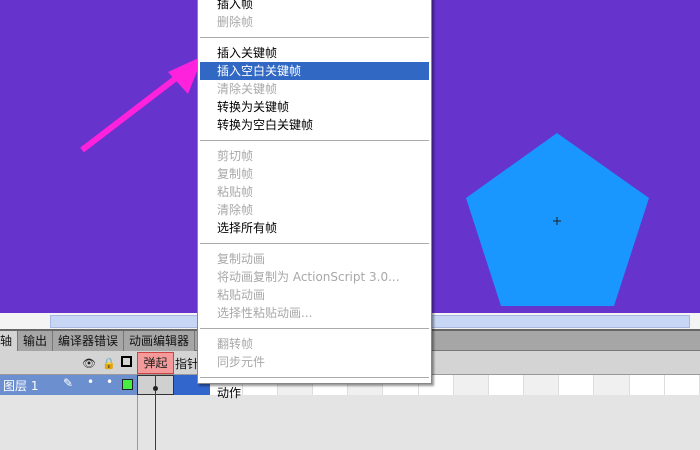  What do you see at coordinates (314, 125) in the screenshot?
I see `menu-item-convert-to-blank-keyframe: 转换为空白关键帧` at bounding box center [314, 125].